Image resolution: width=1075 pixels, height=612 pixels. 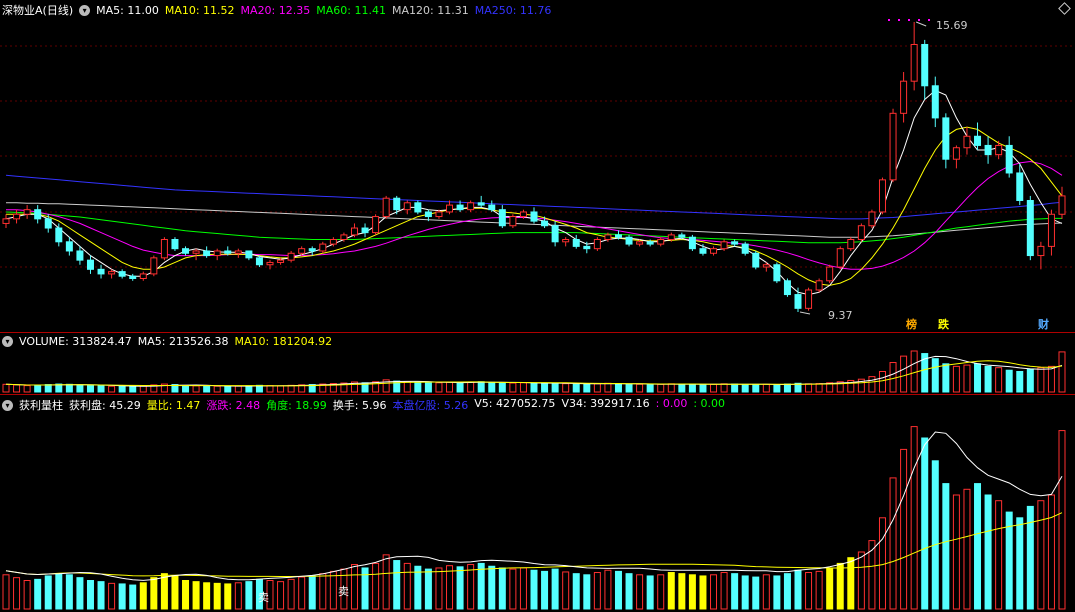 What do you see at coordinates (173, 405) in the screenshot?
I see `indicator-legend-item-2: 量比: 1.47` at bounding box center [173, 405].